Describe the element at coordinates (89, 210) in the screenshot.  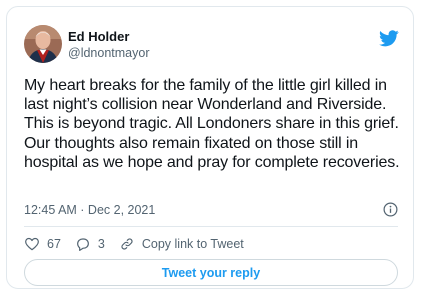
I see `tweet-timestamp: 12:45 AM · Dec 2, 2021` at that location.